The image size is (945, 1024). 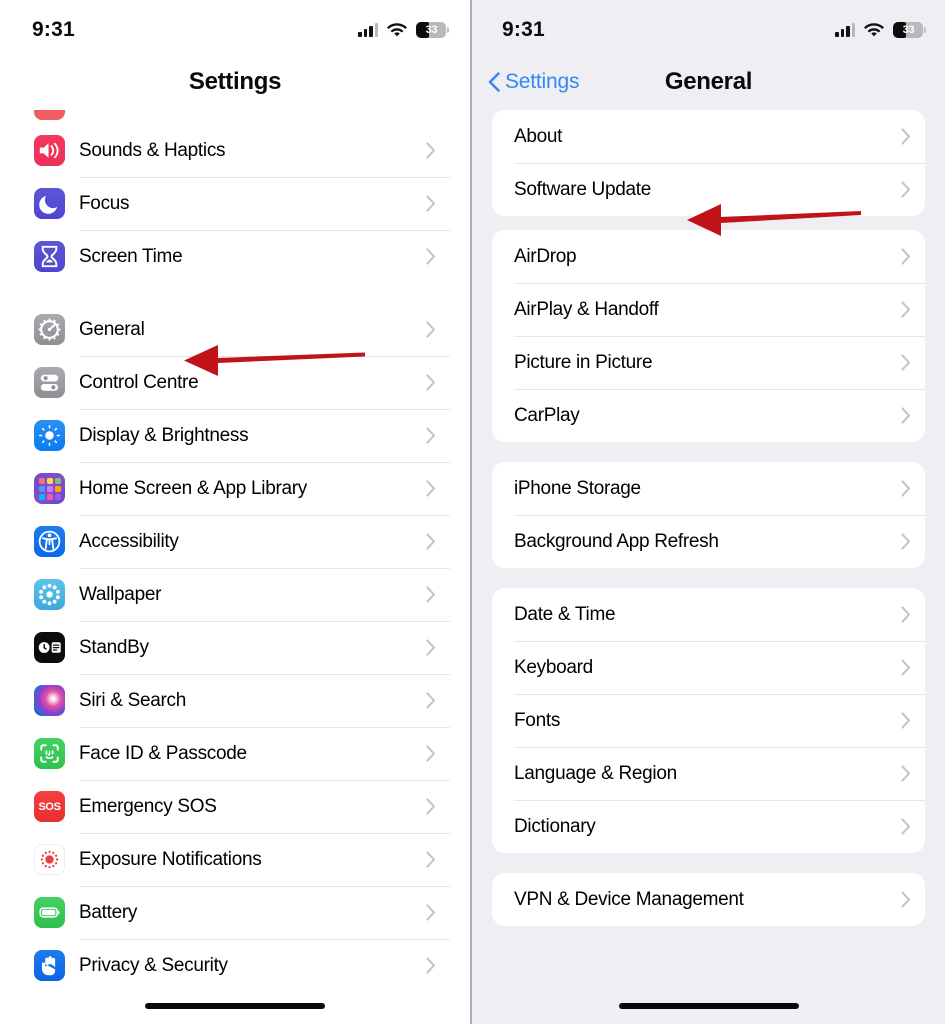 What do you see at coordinates (368, 30) in the screenshot?
I see `cellular-signal-icon` at bounding box center [368, 30].